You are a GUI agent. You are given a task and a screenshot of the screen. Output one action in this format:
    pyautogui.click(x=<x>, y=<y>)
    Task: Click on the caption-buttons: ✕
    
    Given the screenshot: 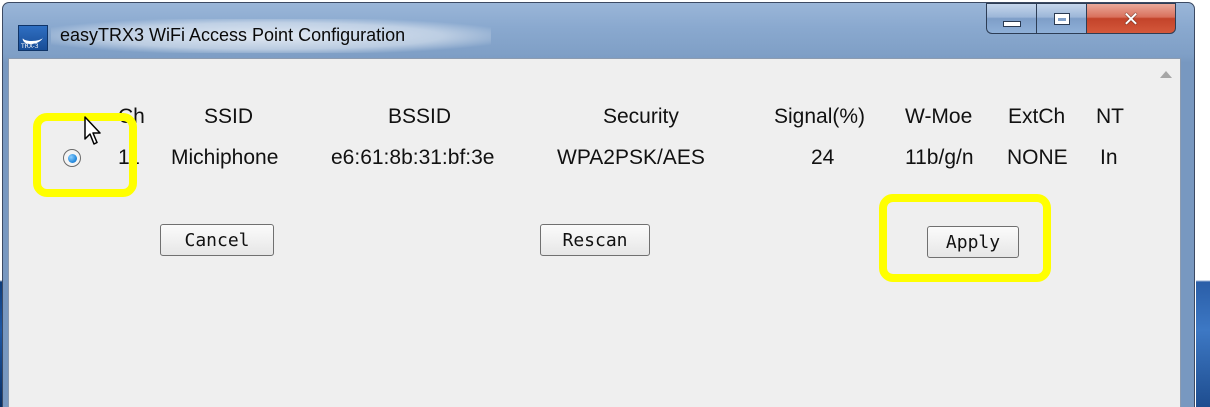 What is the action you would take?
    pyautogui.click(x=1090, y=19)
    